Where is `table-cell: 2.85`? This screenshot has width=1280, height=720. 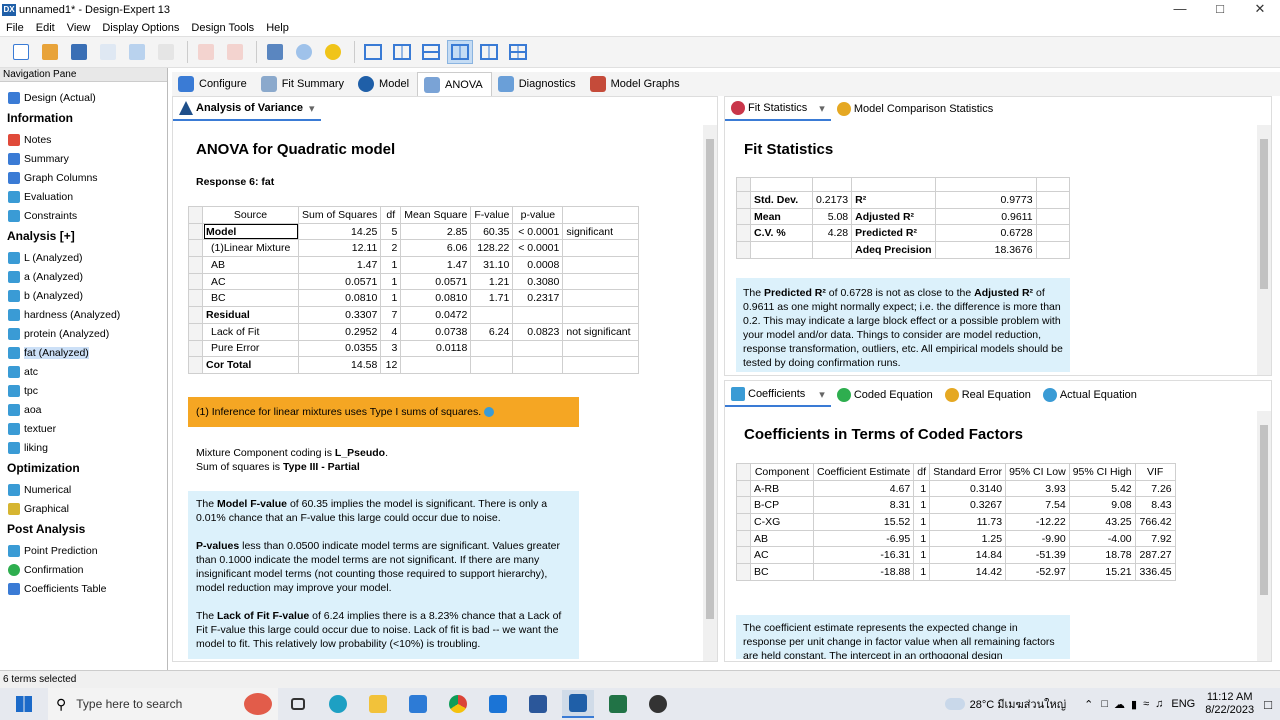 table-cell: 2.85 is located at coordinates (436, 231).